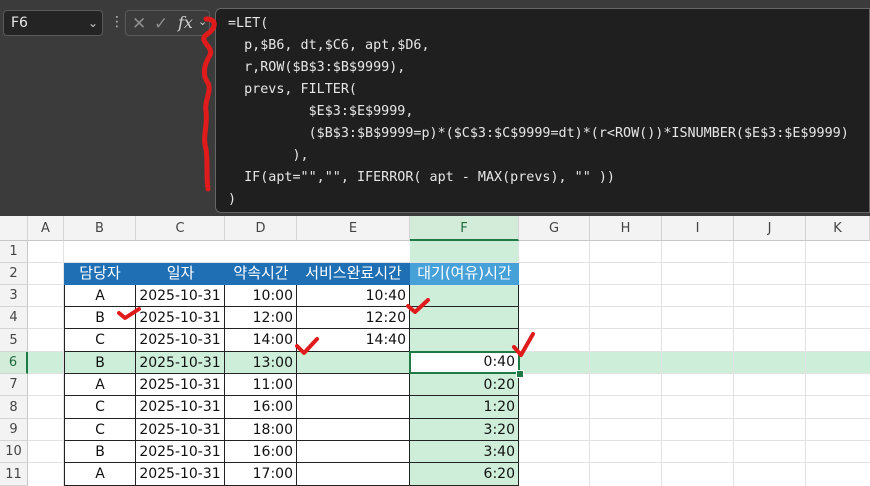 The height and width of the screenshot is (486, 870). What do you see at coordinates (554, 228) in the screenshot?
I see `column-header-g: G` at bounding box center [554, 228].